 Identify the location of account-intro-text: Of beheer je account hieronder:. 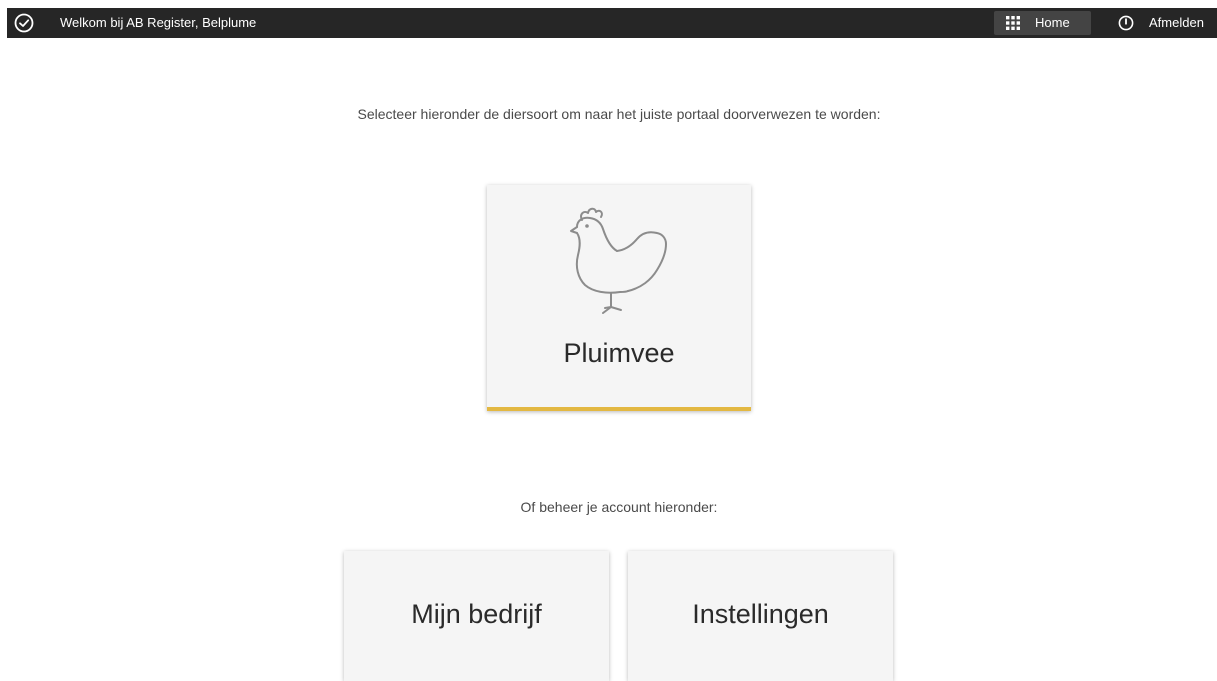
(619, 507).